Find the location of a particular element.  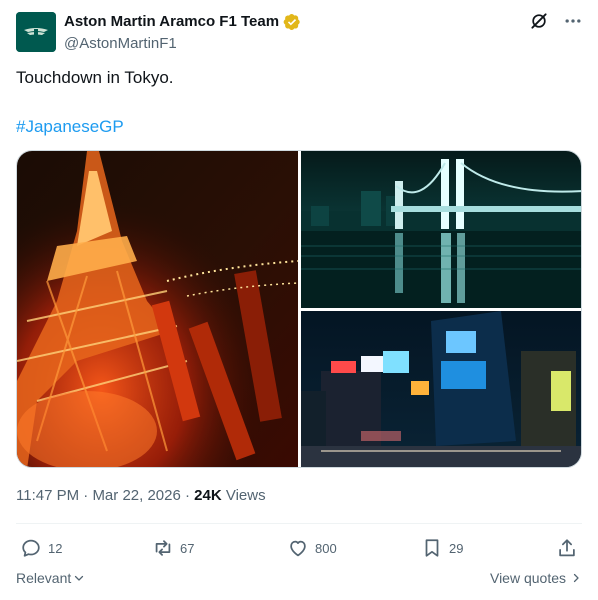

aston-martin-logo-icon is located at coordinates (36, 32).